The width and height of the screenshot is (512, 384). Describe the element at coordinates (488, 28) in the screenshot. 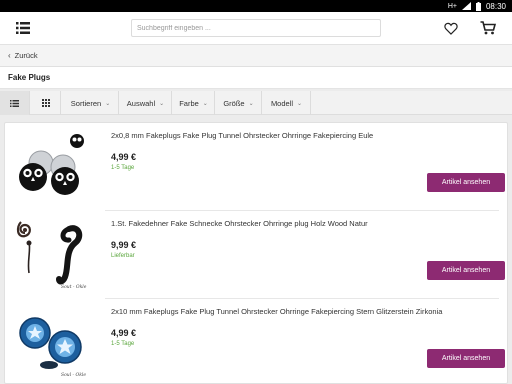

I see `cart-icon` at that location.